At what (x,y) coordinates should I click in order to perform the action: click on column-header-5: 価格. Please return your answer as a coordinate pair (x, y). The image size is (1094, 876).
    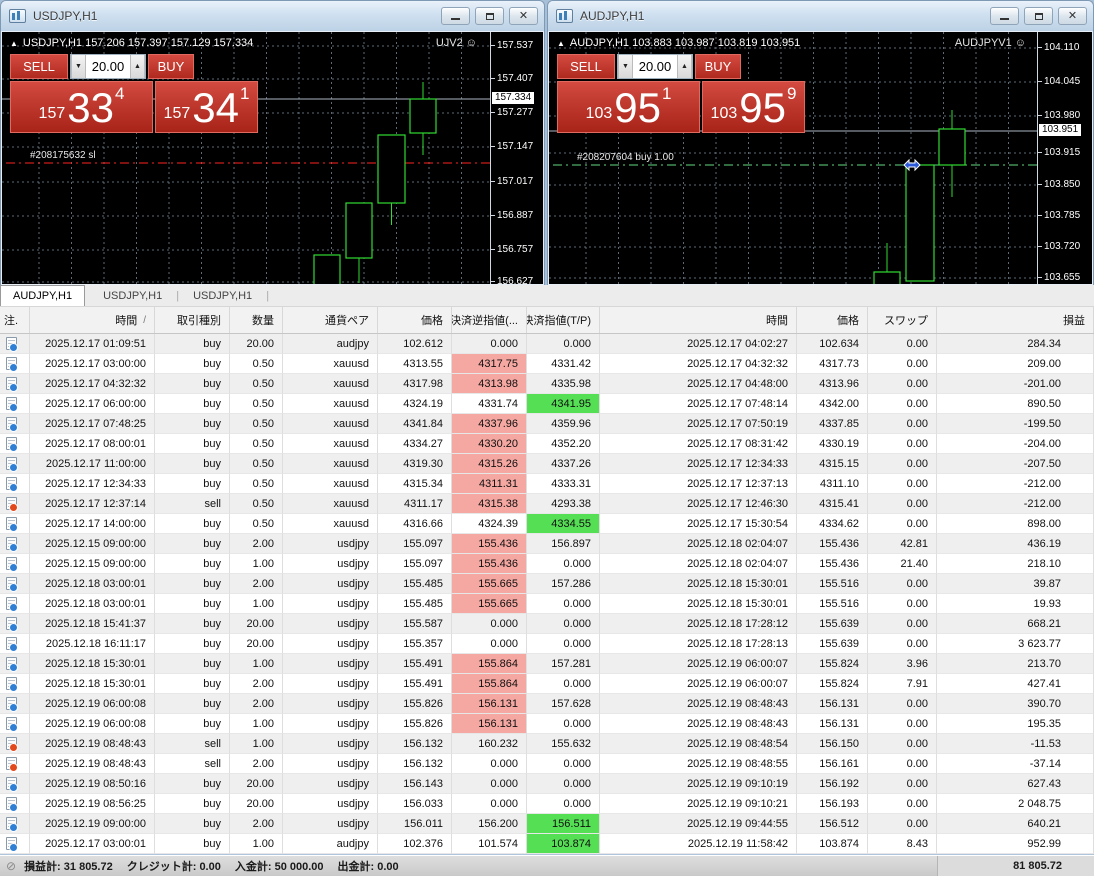
    Looking at the image, I should click on (415, 320).